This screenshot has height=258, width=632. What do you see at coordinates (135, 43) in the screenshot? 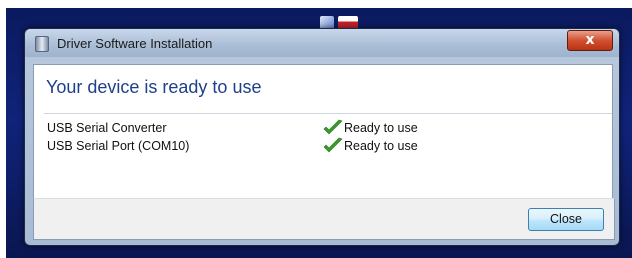
I see `window-title: Driver Software Installation` at bounding box center [135, 43].